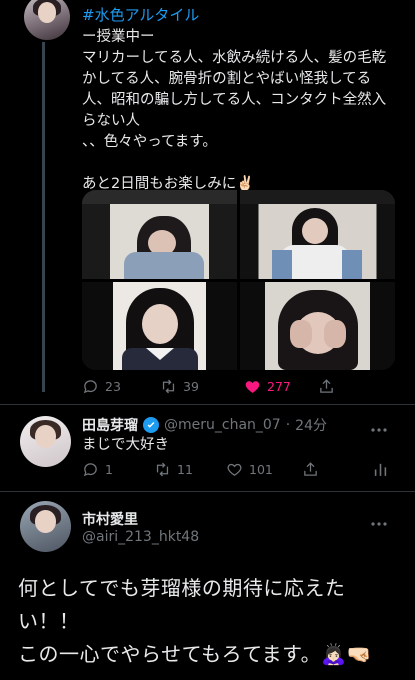 Image resolution: width=415 pixels, height=680 pixels. I want to click on reply2-more-button, so click(379, 521).